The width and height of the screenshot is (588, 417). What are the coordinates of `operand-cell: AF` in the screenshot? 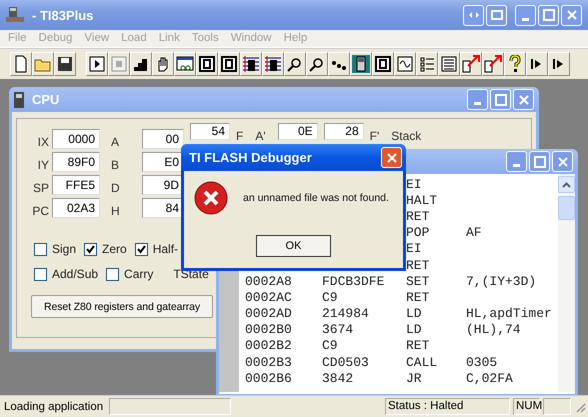 It's located at (474, 232).